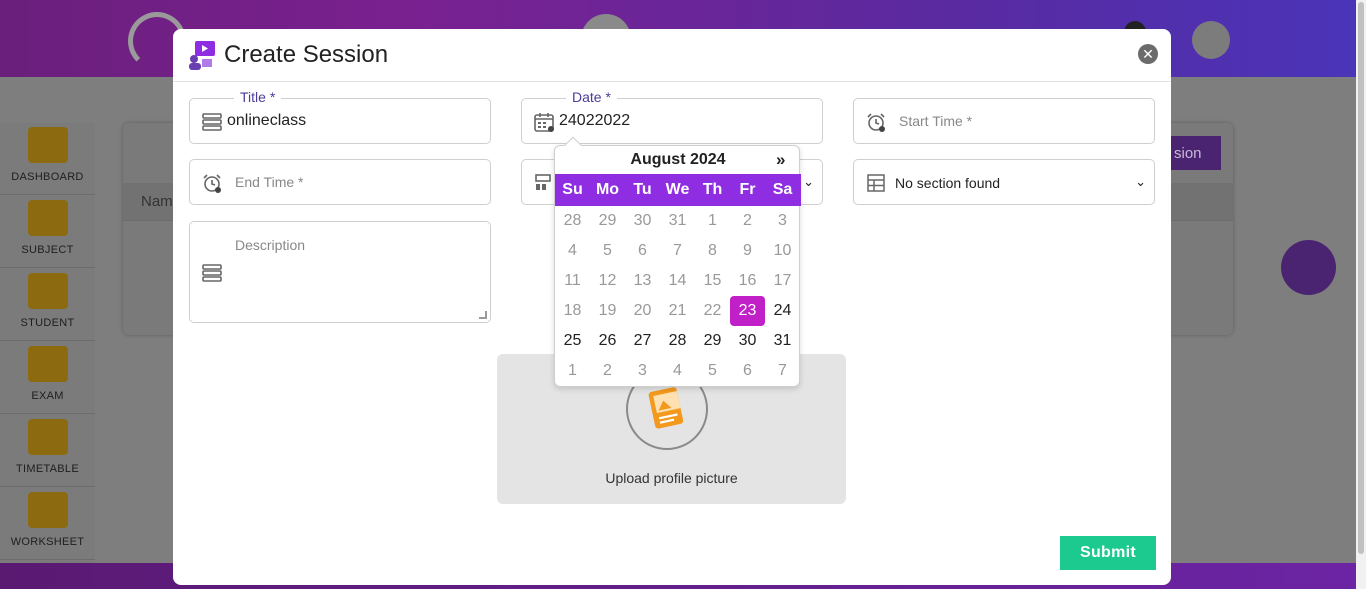  What do you see at coordinates (642, 341) in the screenshot?
I see `day-cell: 27` at bounding box center [642, 341].